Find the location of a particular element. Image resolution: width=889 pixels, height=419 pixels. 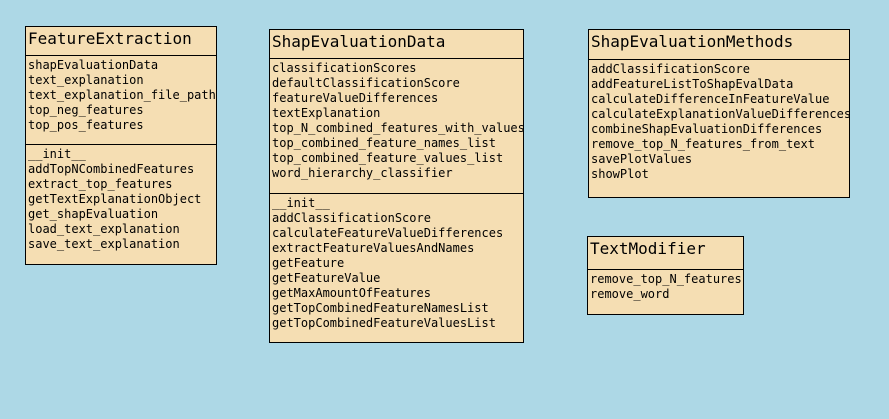

attribute: defaultClassificationScore is located at coordinates (366, 83).